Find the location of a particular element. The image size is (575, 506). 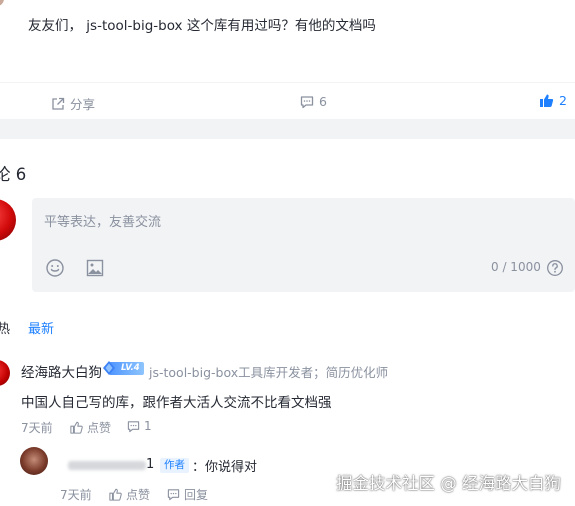

comment-like-label: 点赞 is located at coordinates (99, 428).